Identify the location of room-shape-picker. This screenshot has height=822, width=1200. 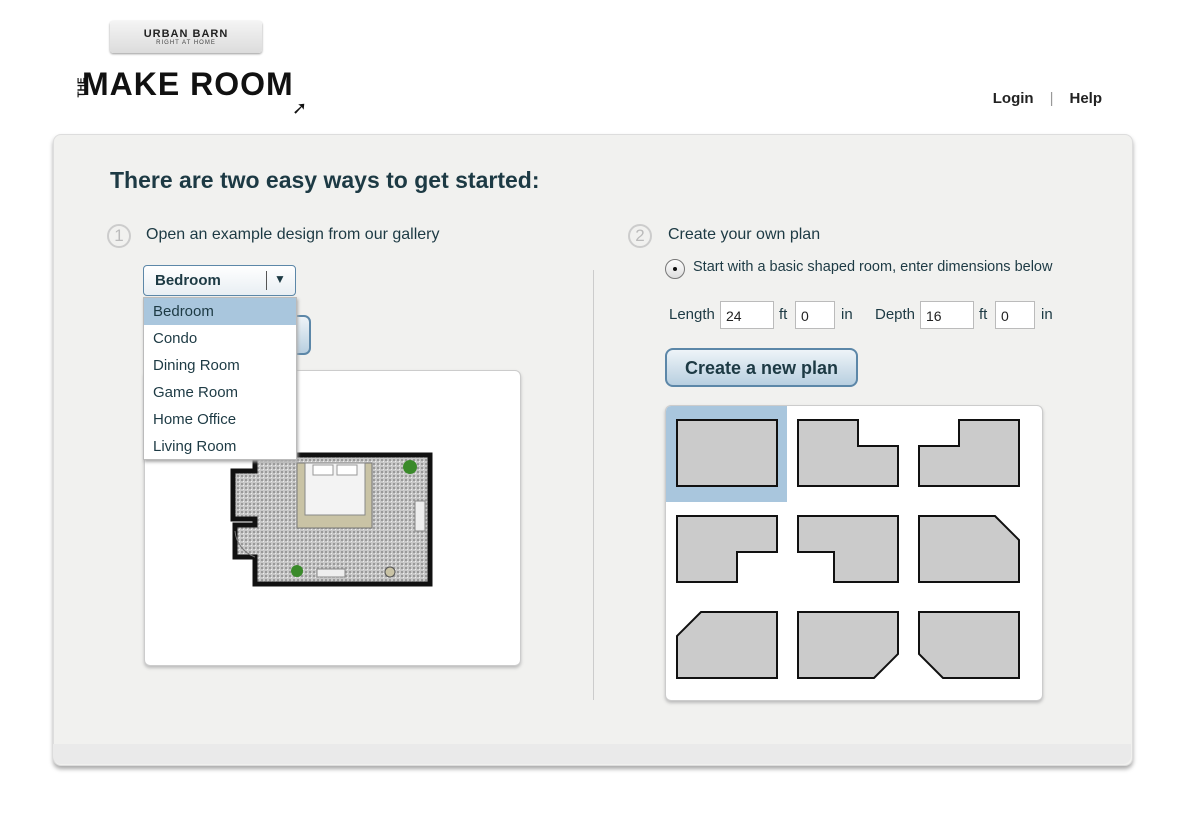
(854, 553).